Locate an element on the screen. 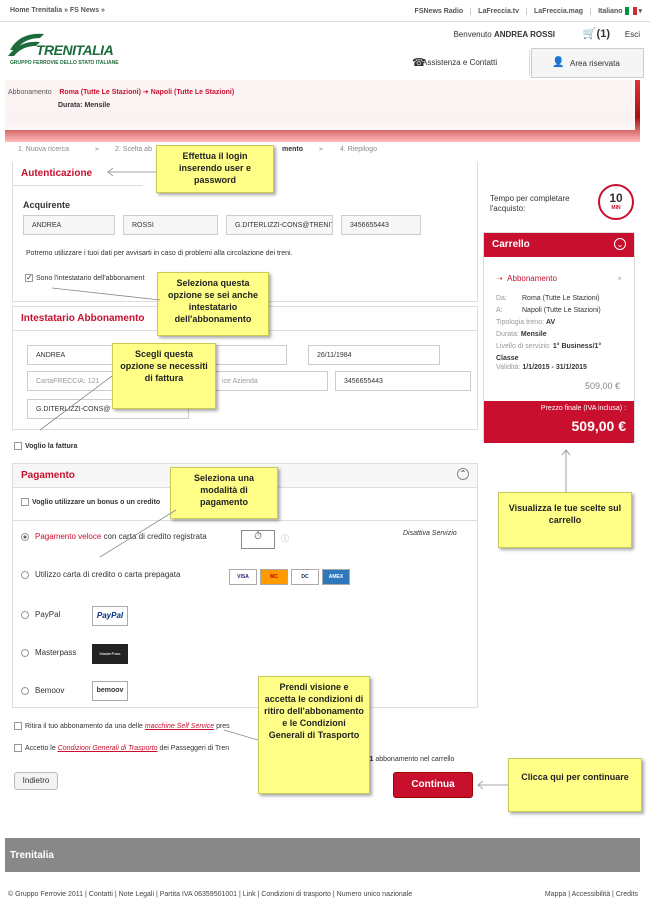  footer-right-links: Mappa | Accessibilità | Credits is located at coordinates (591, 894).